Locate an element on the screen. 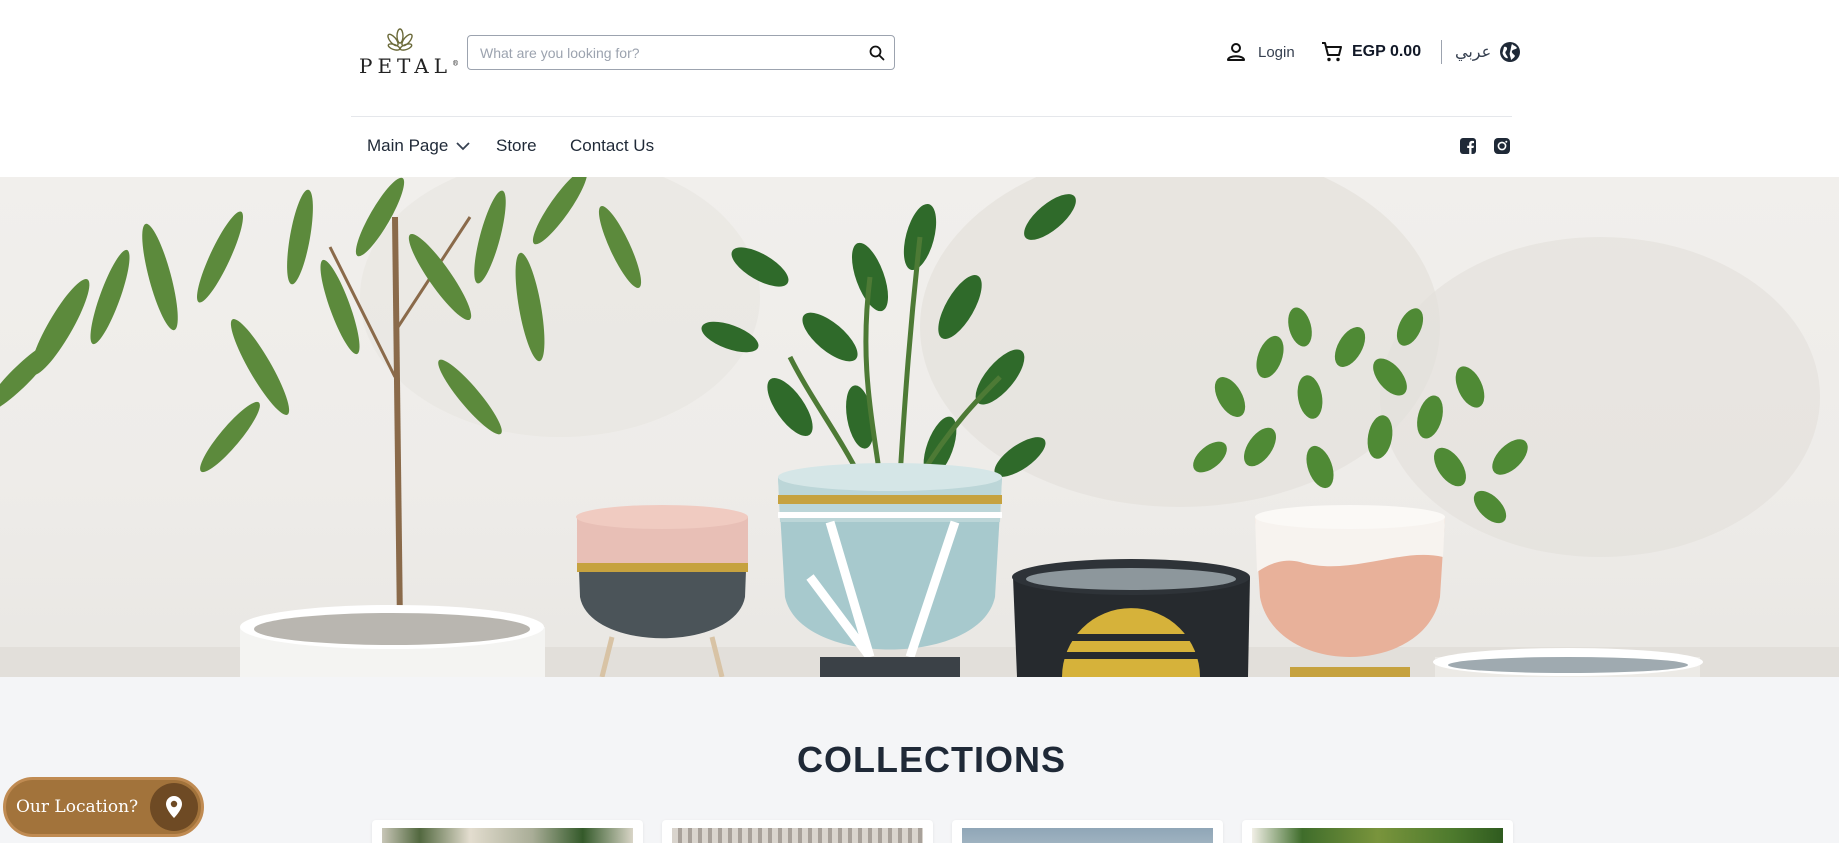  login-label: Login is located at coordinates (1276, 52).